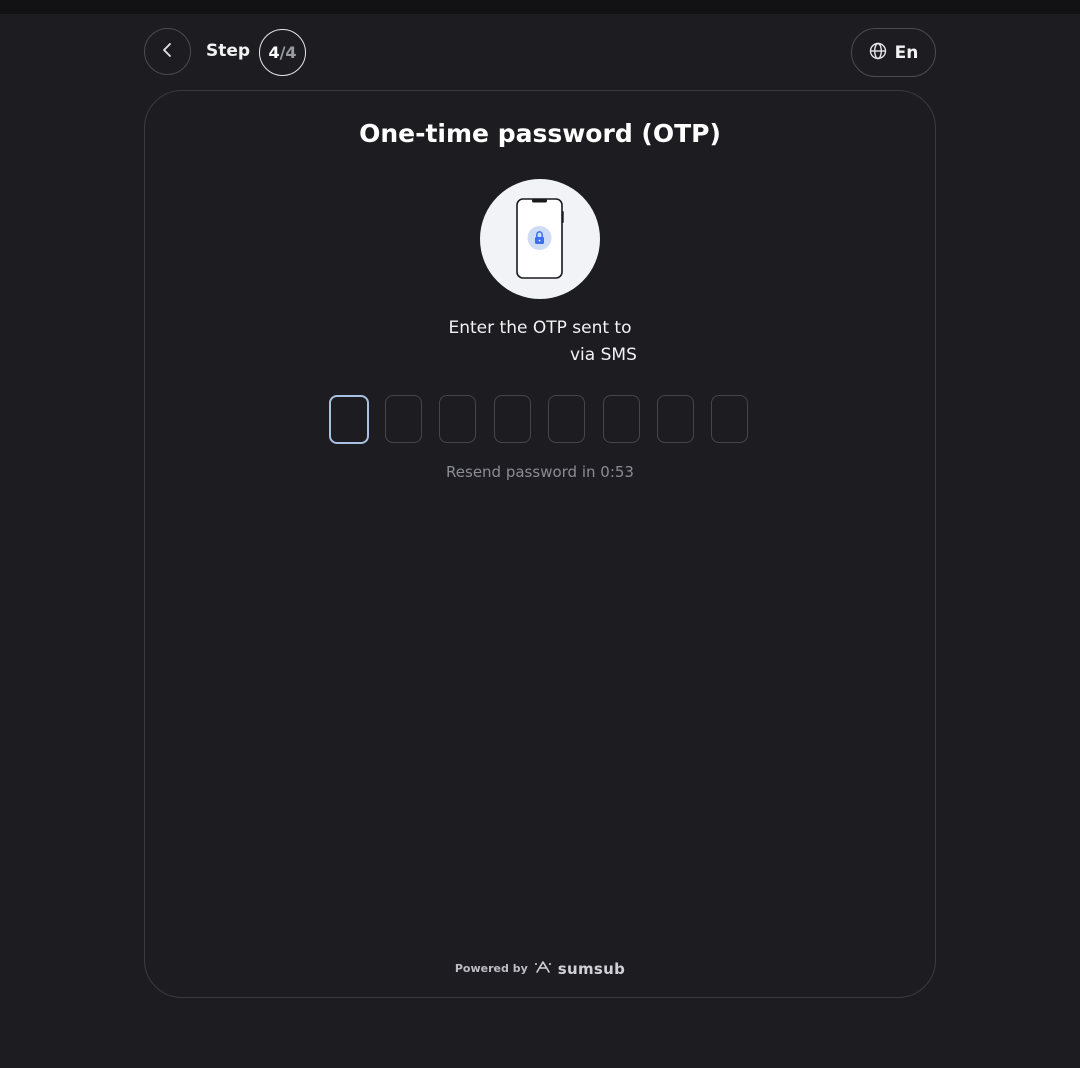  I want to click on brand-name: sumsub, so click(591, 968).